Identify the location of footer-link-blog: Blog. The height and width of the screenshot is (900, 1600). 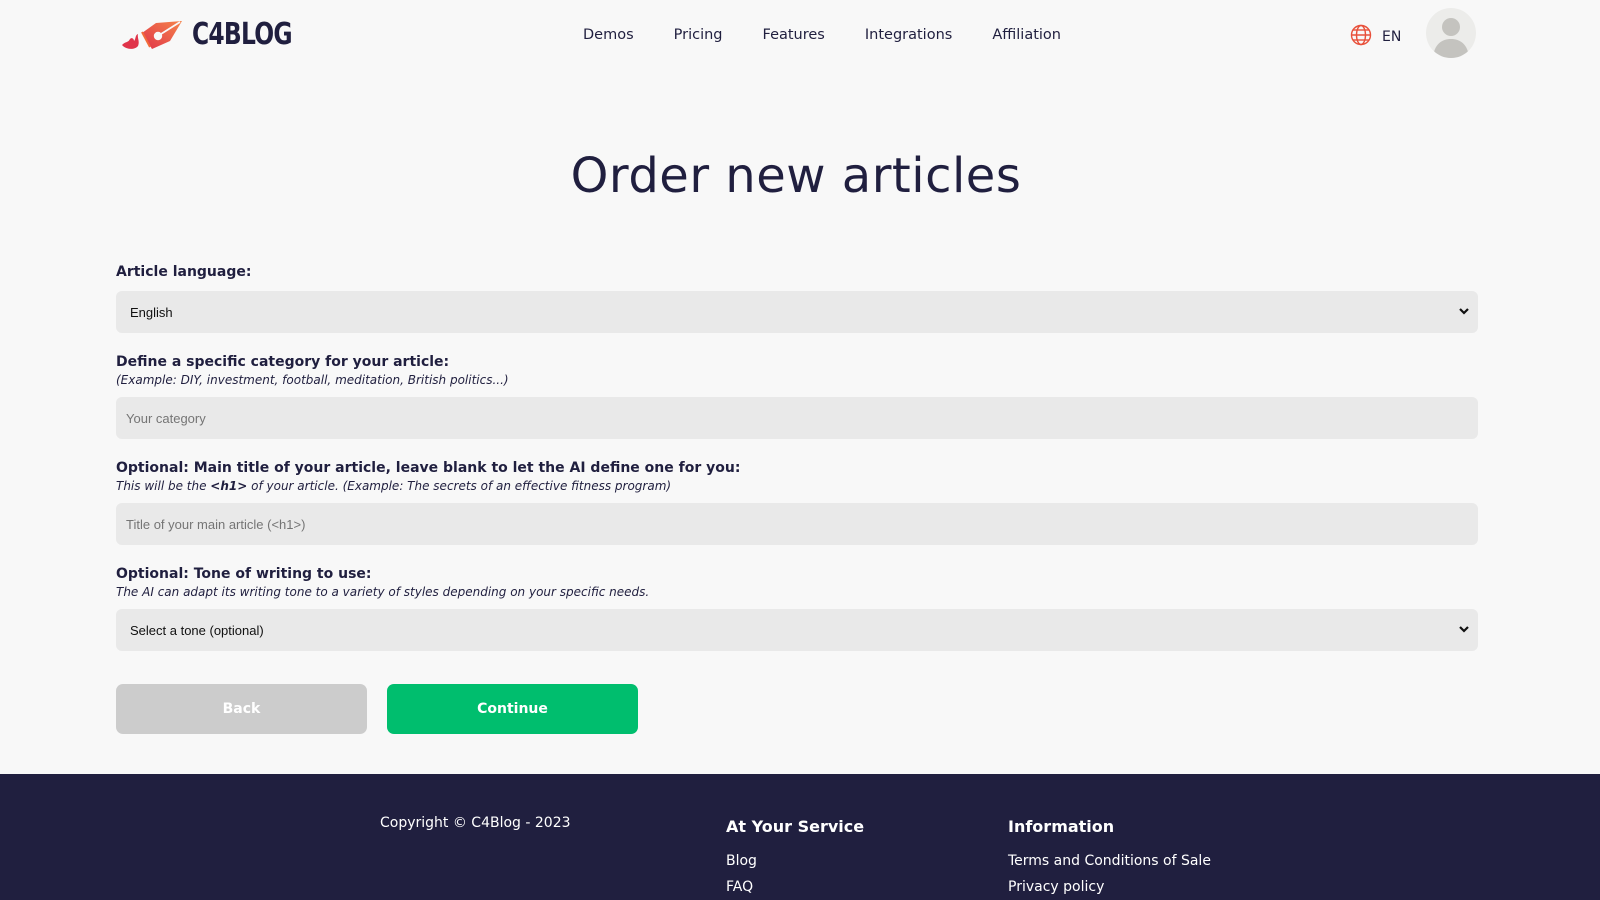
(795, 861).